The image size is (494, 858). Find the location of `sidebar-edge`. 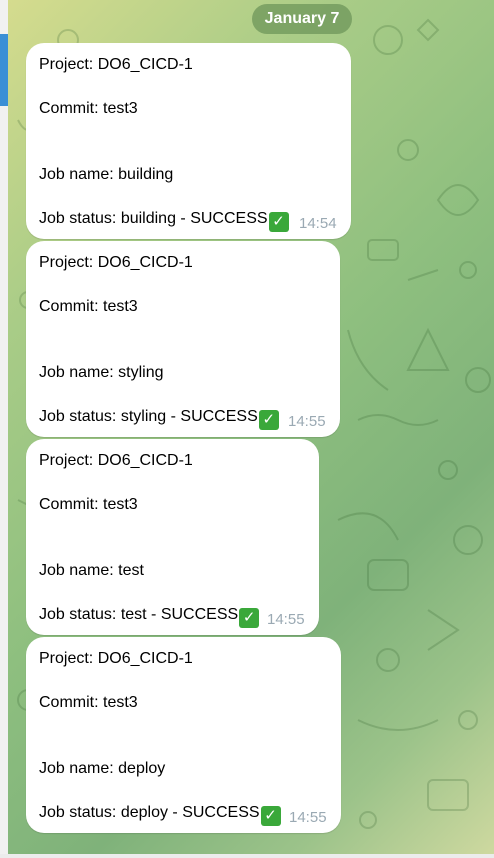

sidebar-edge is located at coordinates (4, 429).